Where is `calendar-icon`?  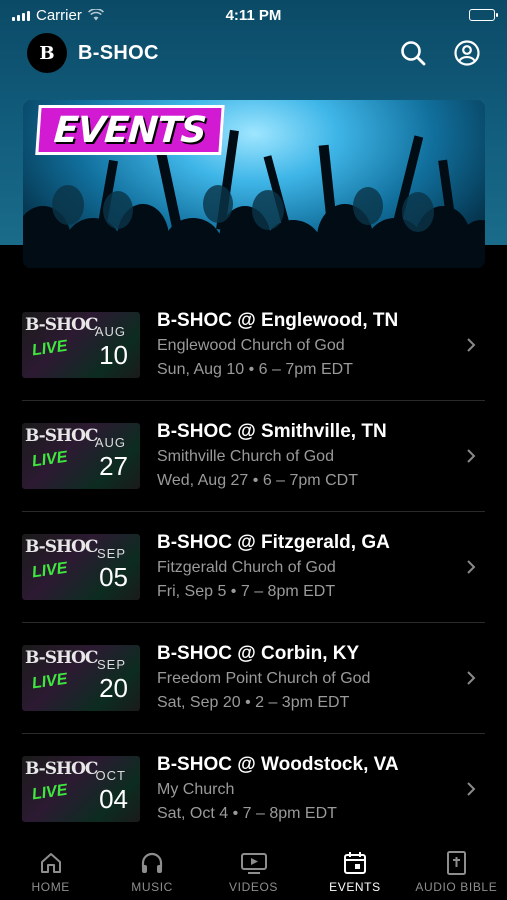
calendar-icon is located at coordinates (354, 863).